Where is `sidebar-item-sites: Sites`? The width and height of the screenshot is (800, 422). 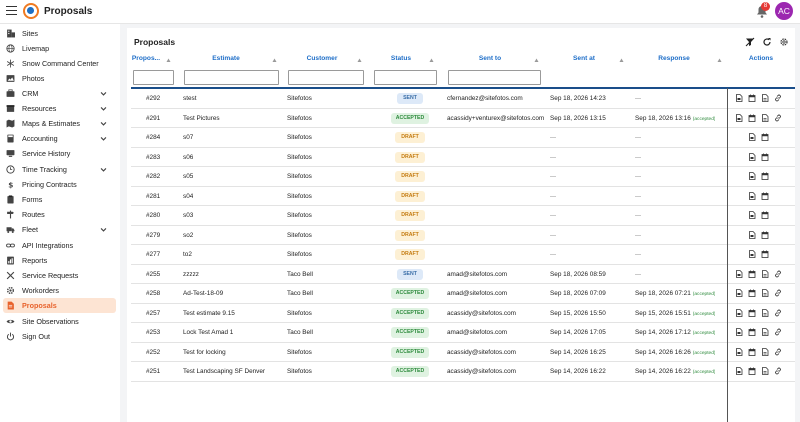 sidebar-item-sites: Sites is located at coordinates (60, 33).